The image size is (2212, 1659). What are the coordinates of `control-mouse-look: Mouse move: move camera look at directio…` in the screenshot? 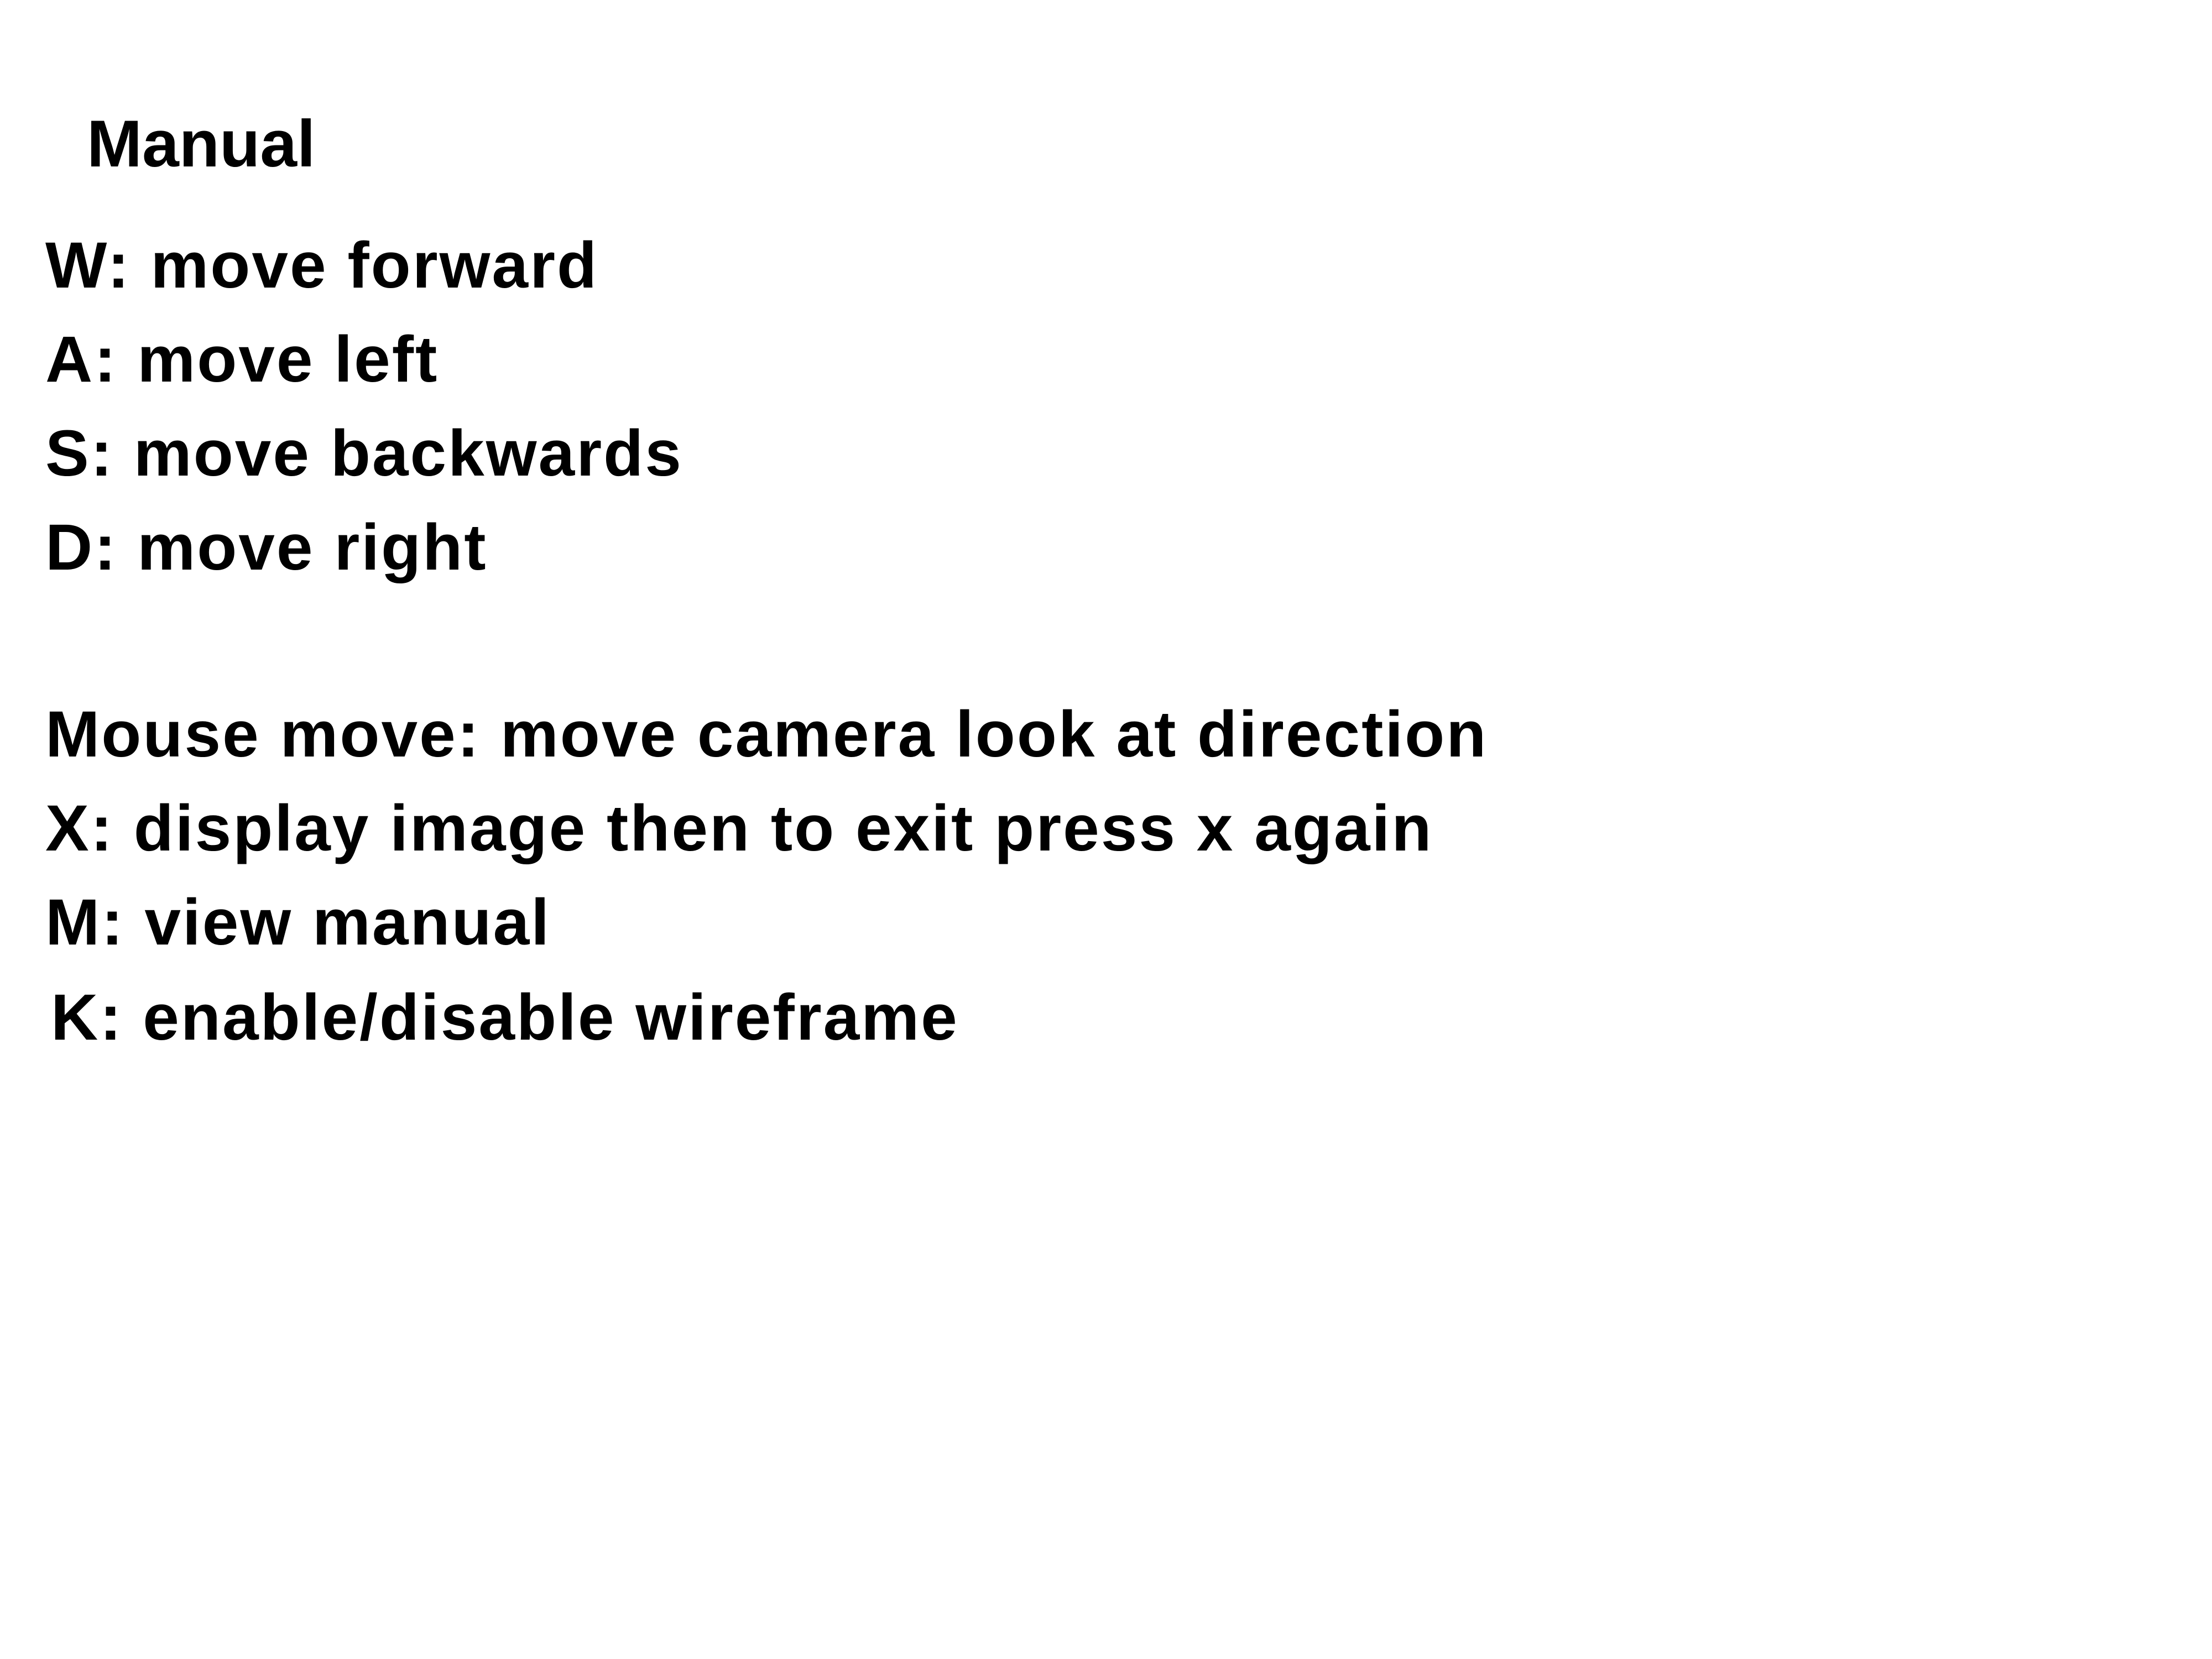 It's located at (767, 735).